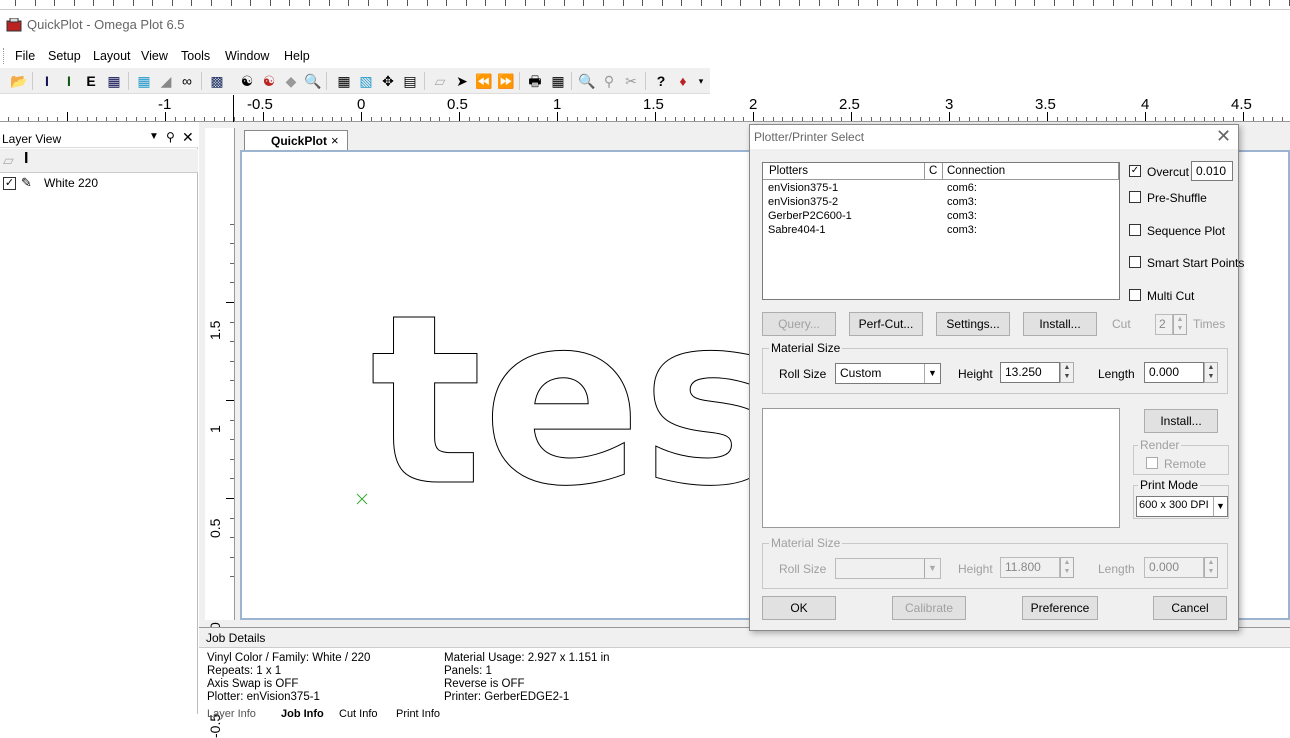  What do you see at coordinates (47, 81) in the screenshot?
I see `node-edit-icon: I` at bounding box center [47, 81].